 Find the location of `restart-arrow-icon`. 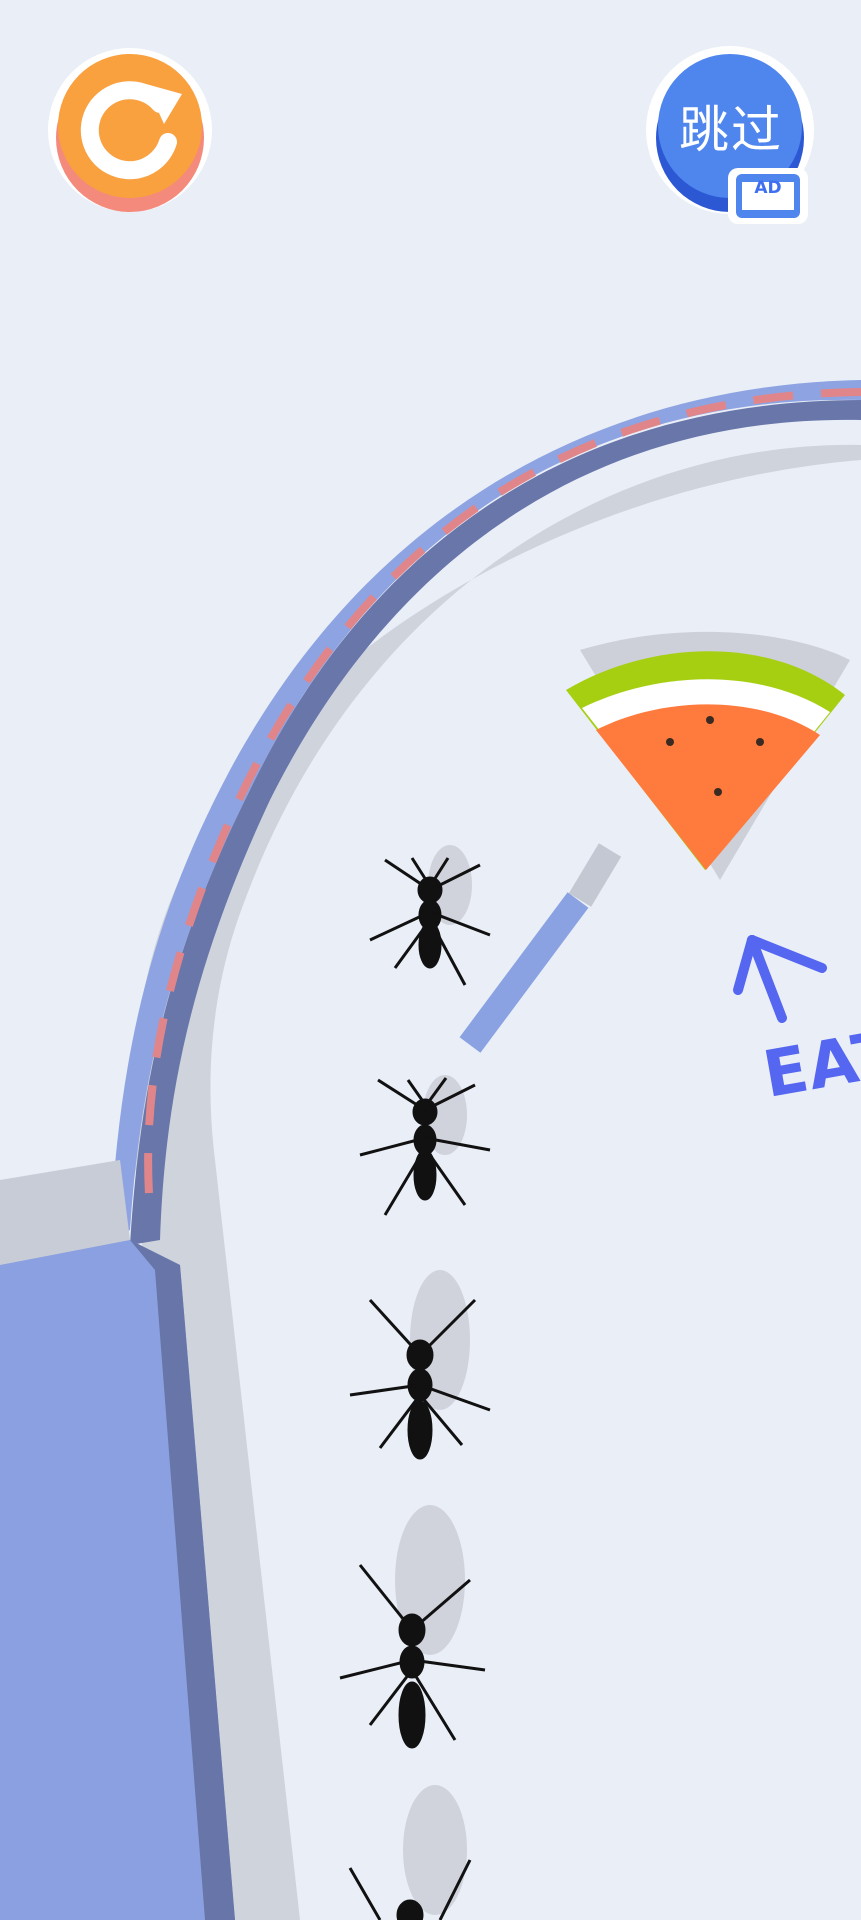

restart-arrow-icon is located at coordinates (130, 130).